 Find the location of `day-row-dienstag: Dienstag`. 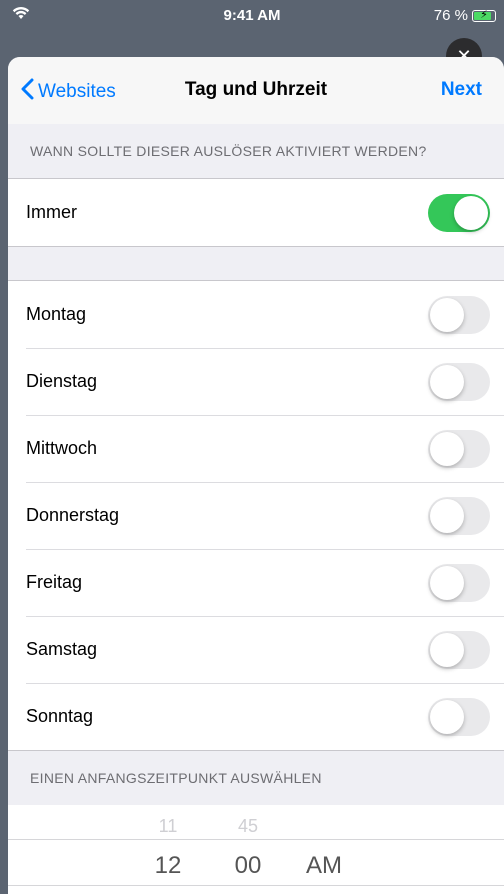

day-row-dienstag: Dienstag is located at coordinates (256, 381).